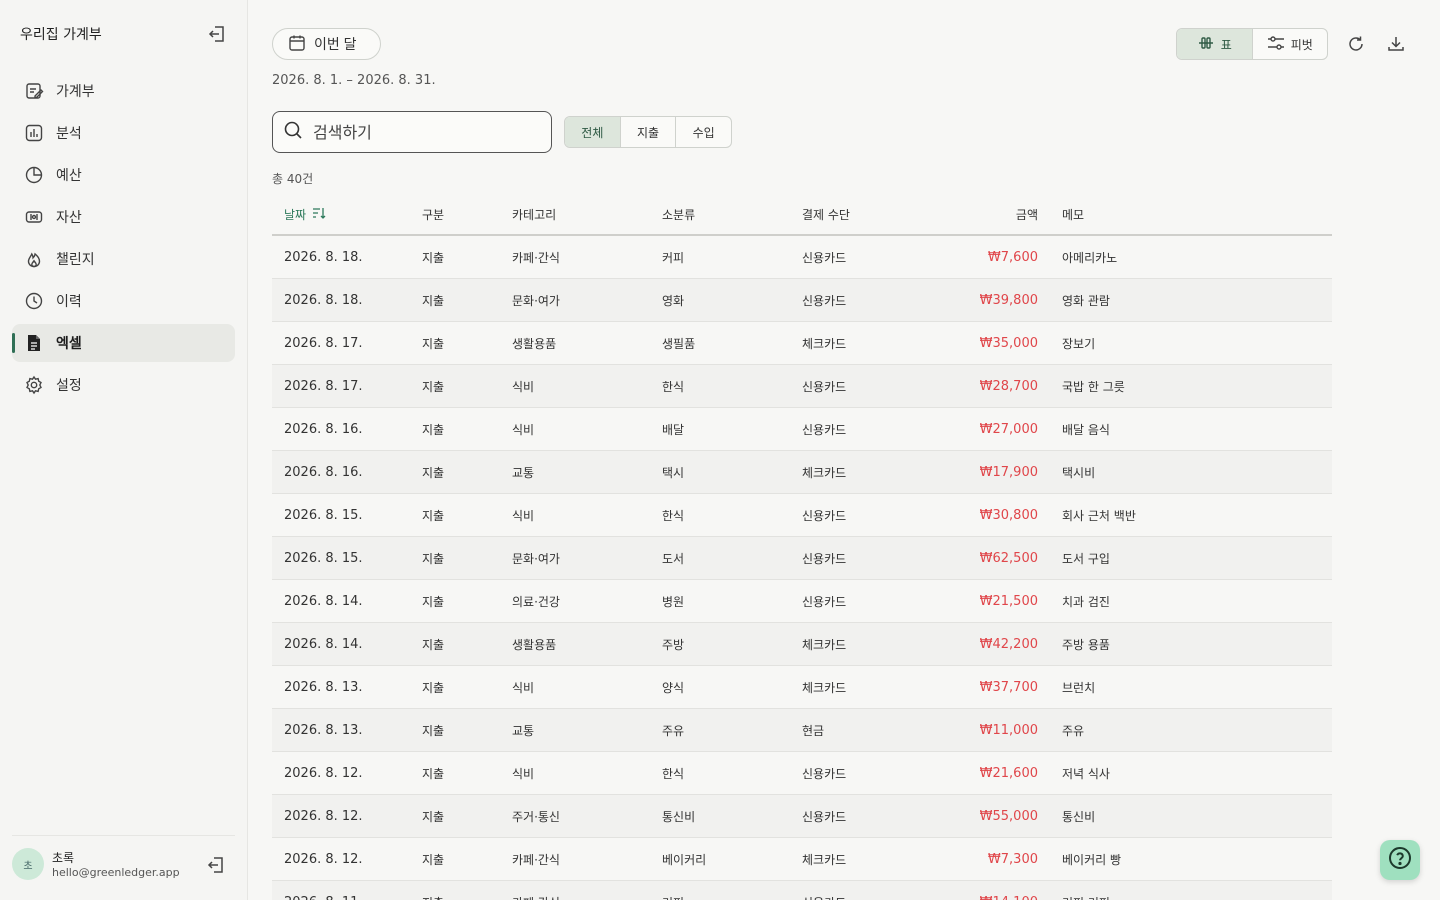  I want to click on cell-subcategory: 병원, so click(673, 601).